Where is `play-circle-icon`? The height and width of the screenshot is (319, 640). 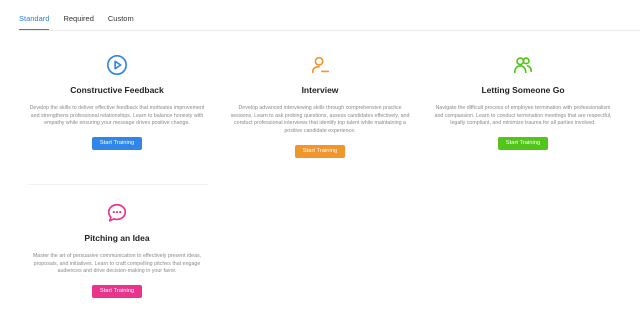 play-circle-icon is located at coordinates (117, 65).